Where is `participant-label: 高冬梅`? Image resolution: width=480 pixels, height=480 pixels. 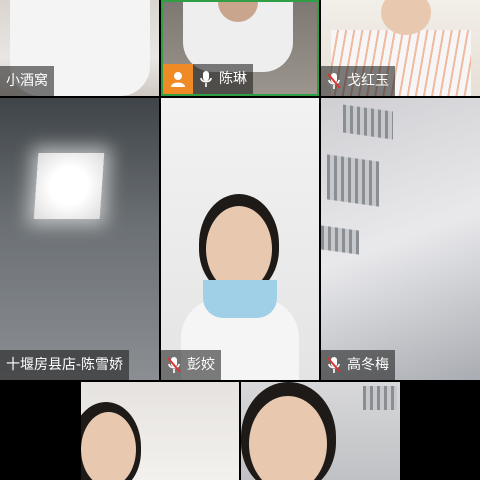 participant-label: 高冬梅 is located at coordinates (358, 365).